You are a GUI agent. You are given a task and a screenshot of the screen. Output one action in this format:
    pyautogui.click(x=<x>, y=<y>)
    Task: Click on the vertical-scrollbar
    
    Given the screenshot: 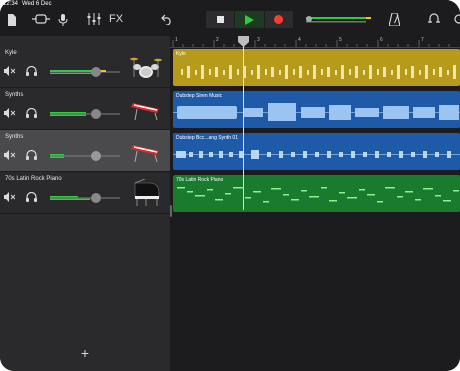 What is the action you would take?
    pyautogui.click(x=171, y=211)
    